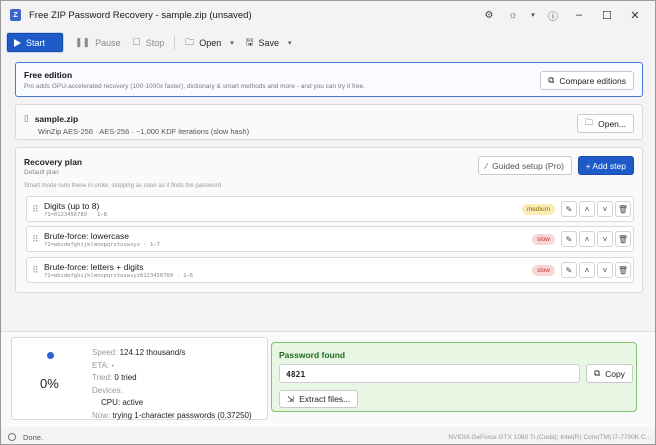 The image size is (656, 445). I want to click on start-button: Start, so click(35, 42).